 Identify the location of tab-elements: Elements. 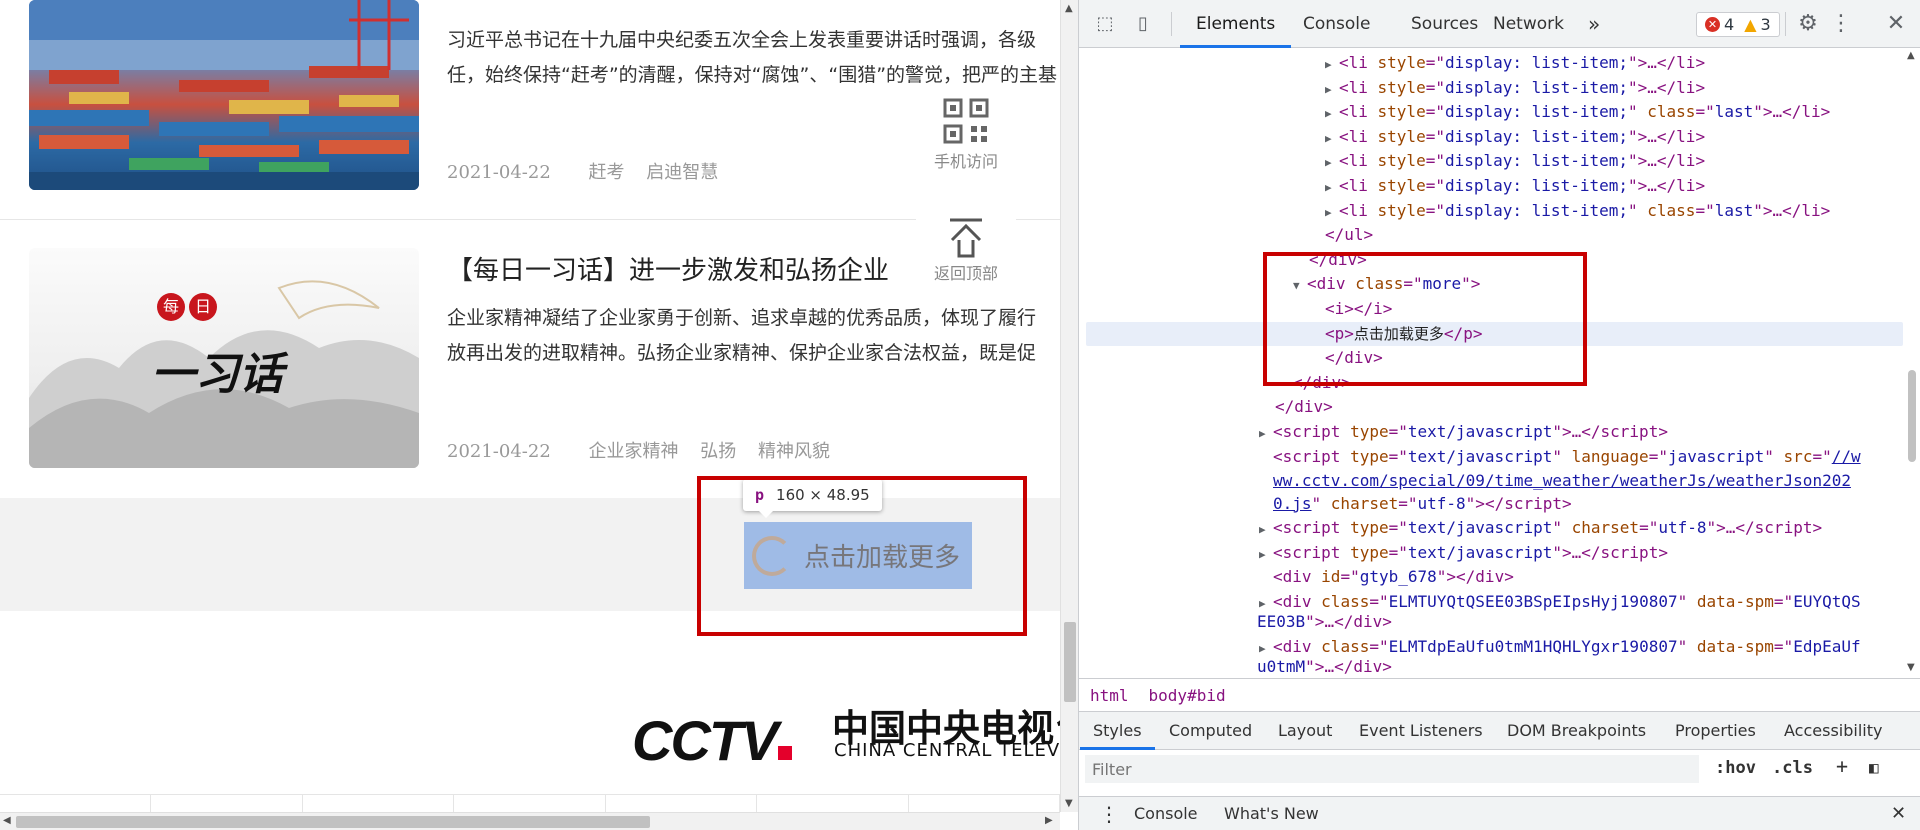
(1235, 24).